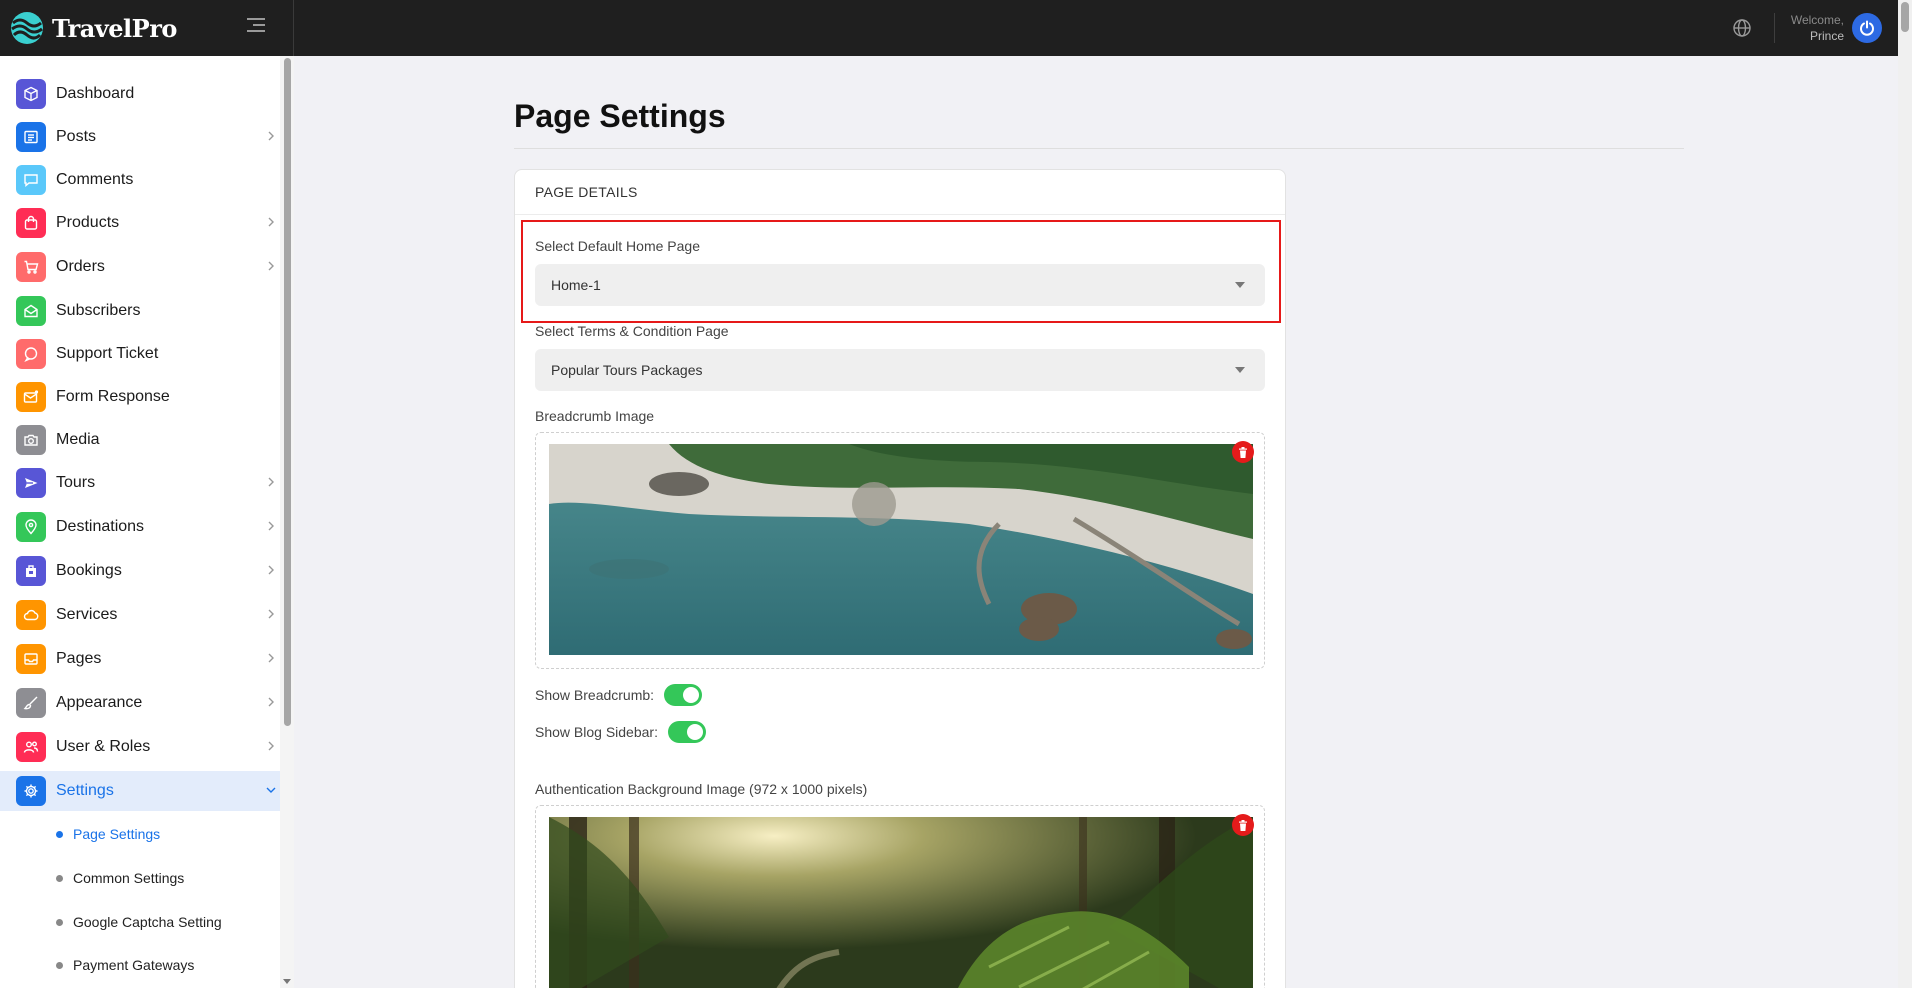 The width and height of the screenshot is (1912, 988). Describe the element at coordinates (140, 137) in the screenshot. I see `sidebar-item-posts: Posts` at that location.